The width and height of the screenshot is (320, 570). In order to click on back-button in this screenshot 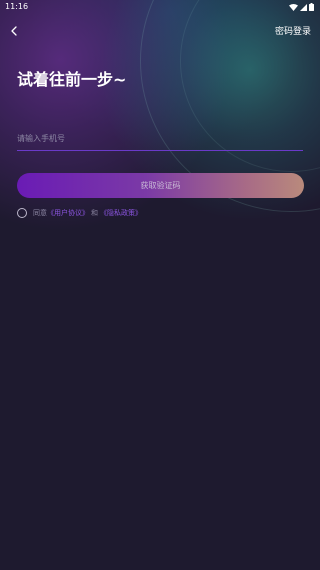, I will do `click(14, 30)`.